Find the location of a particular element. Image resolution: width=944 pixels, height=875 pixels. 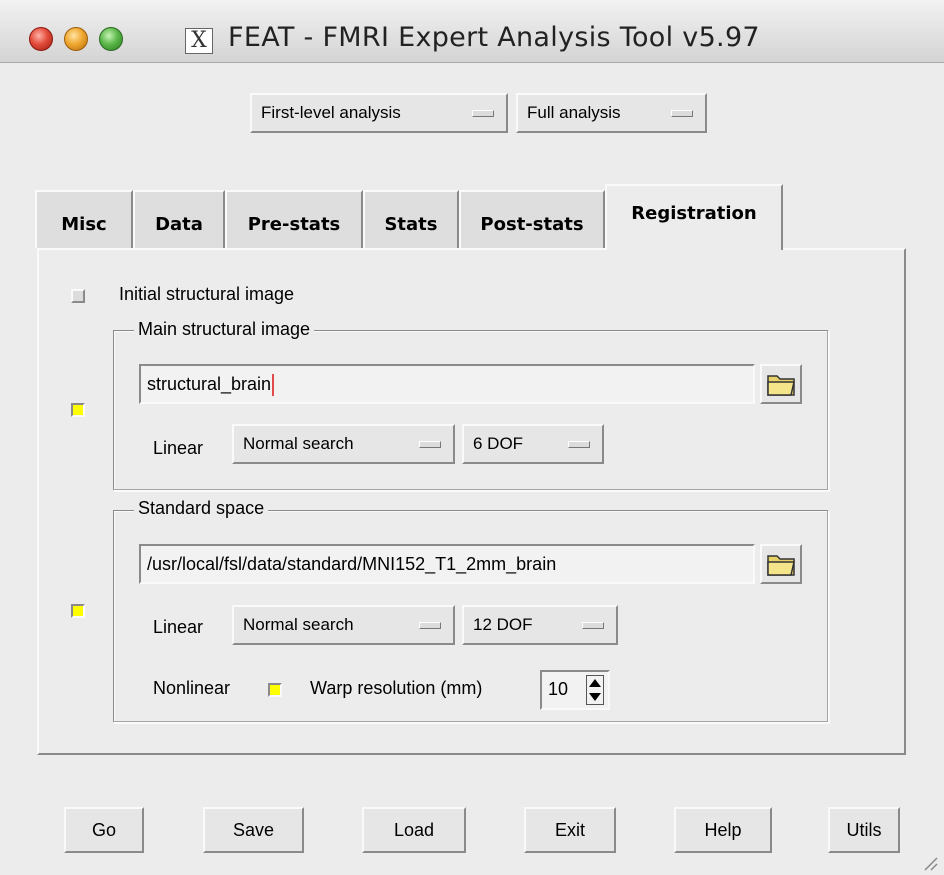

main-dof-value: 6 DOF is located at coordinates (498, 443).